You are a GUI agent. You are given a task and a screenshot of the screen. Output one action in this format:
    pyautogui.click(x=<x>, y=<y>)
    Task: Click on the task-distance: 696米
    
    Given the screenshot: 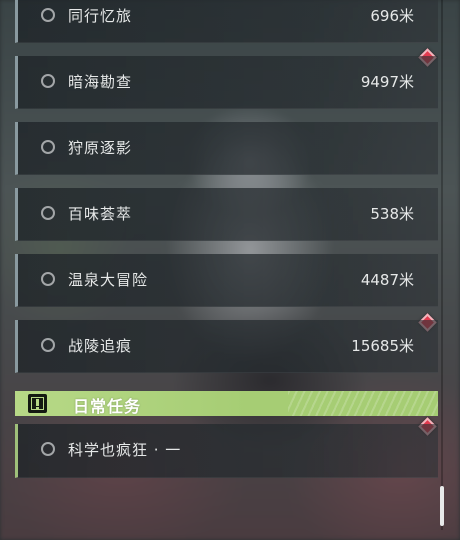 What is the action you would take?
    pyautogui.click(x=392, y=16)
    